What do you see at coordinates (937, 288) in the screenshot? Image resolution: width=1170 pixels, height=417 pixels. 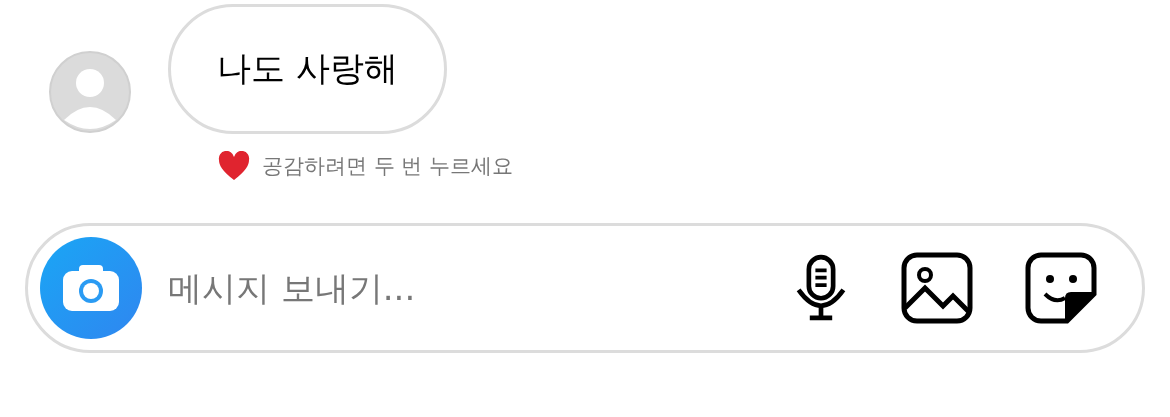 I see `image-icon` at bounding box center [937, 288].